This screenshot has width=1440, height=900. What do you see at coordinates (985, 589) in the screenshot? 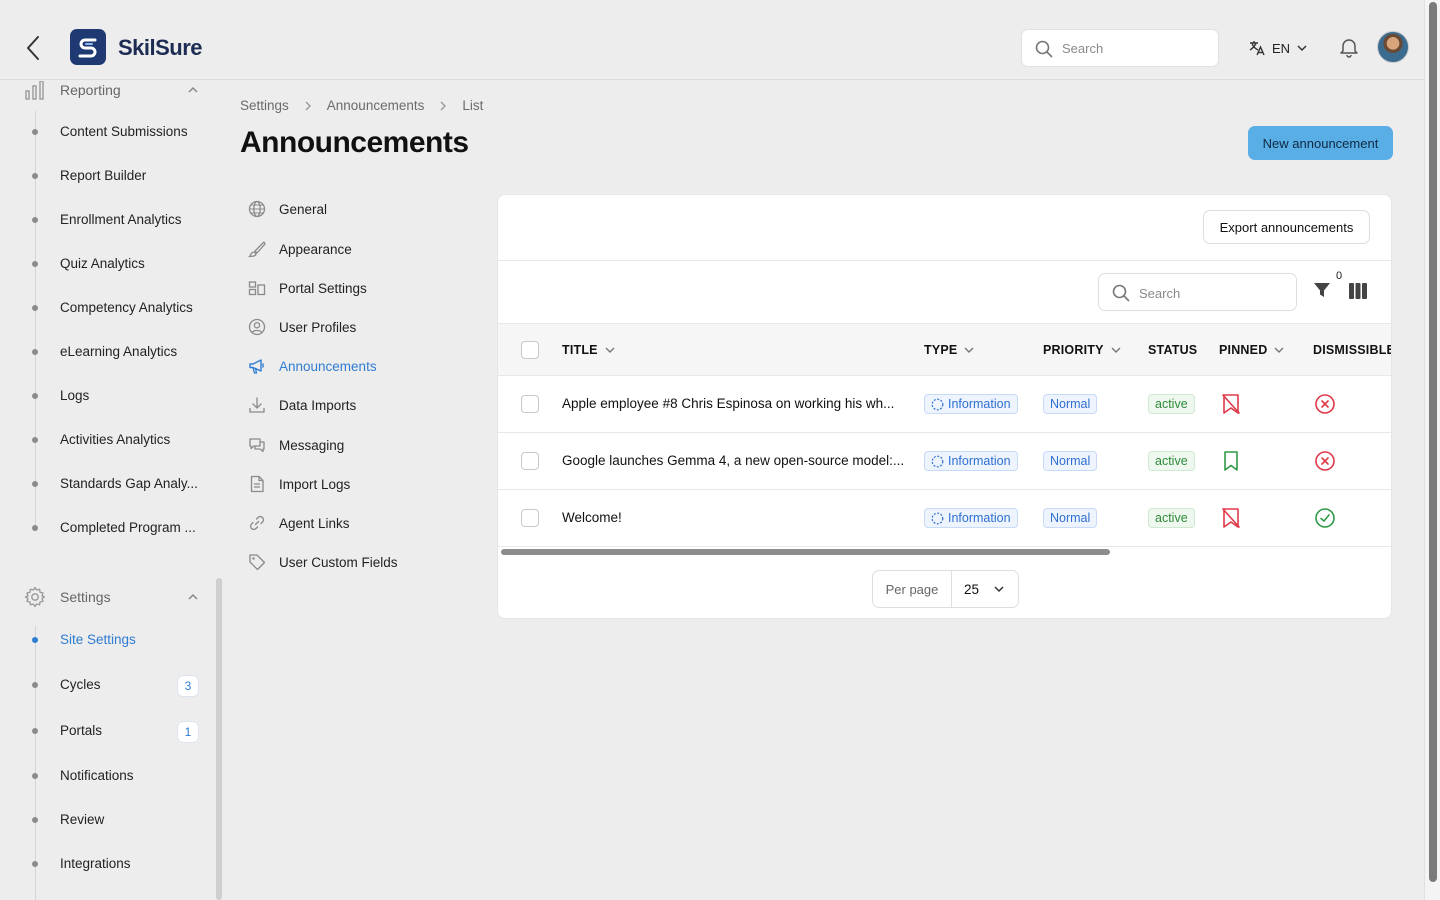
I see `per-page-select: 25` at bounding box center [985, 589].